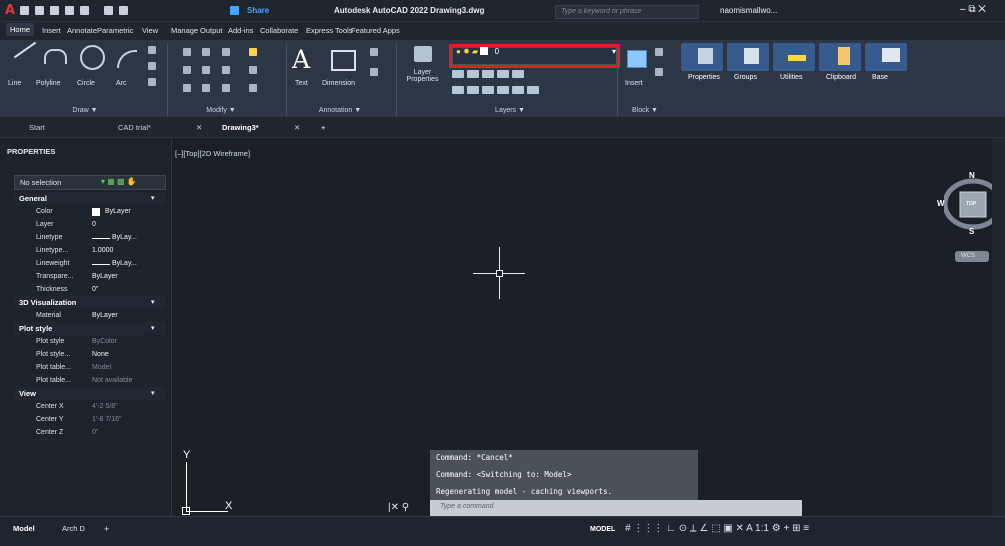 The height and width of the screenshot is (546, 1005). I want to click on new-tab-button: +, so click(323, 127).